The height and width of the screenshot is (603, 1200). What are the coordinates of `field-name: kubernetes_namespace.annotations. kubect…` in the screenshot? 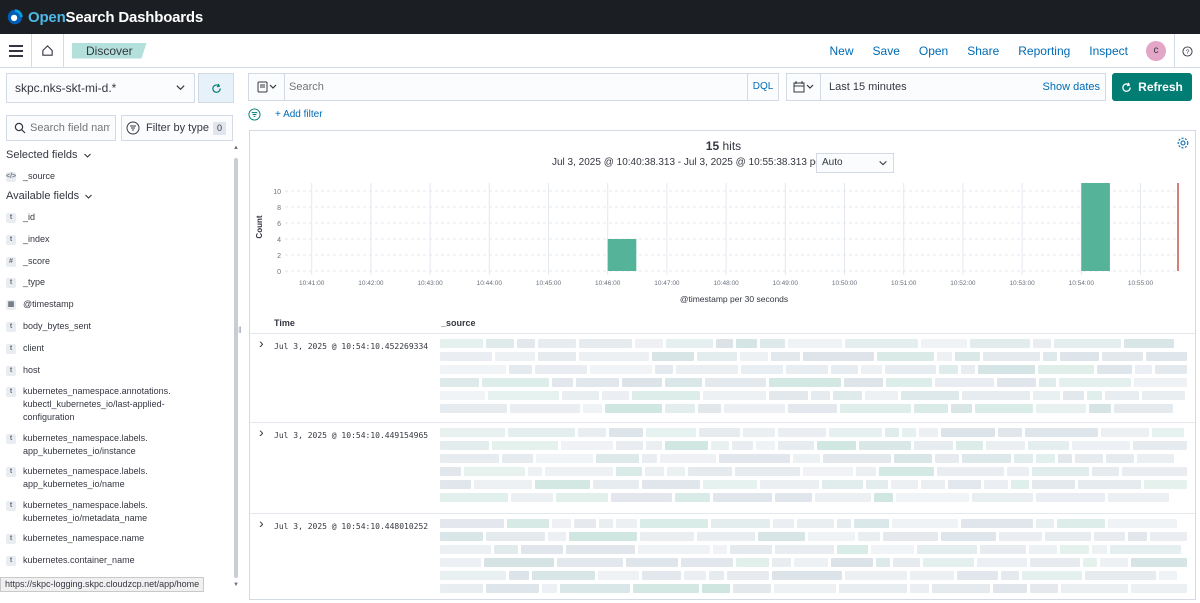 It's located at (97, 404).